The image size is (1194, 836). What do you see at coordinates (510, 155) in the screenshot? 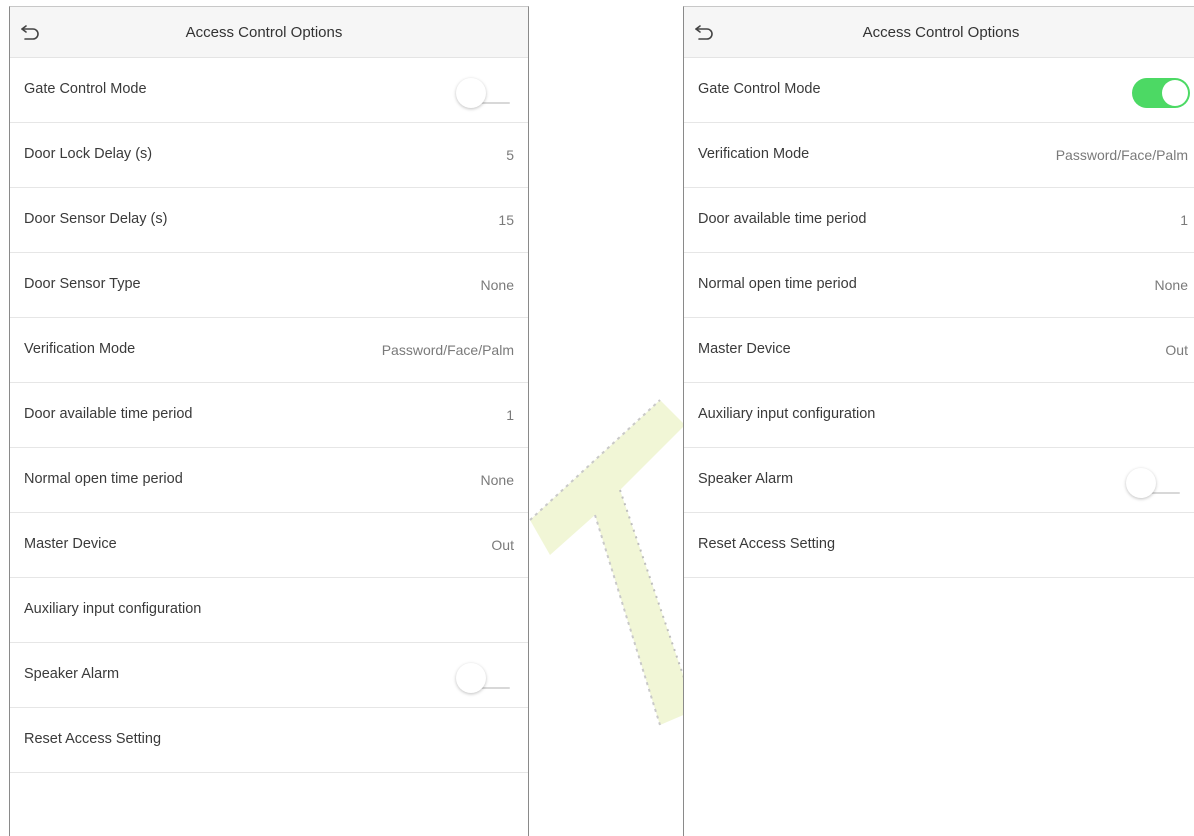
I see `row-value: 5` at bounding box center [510, 155].